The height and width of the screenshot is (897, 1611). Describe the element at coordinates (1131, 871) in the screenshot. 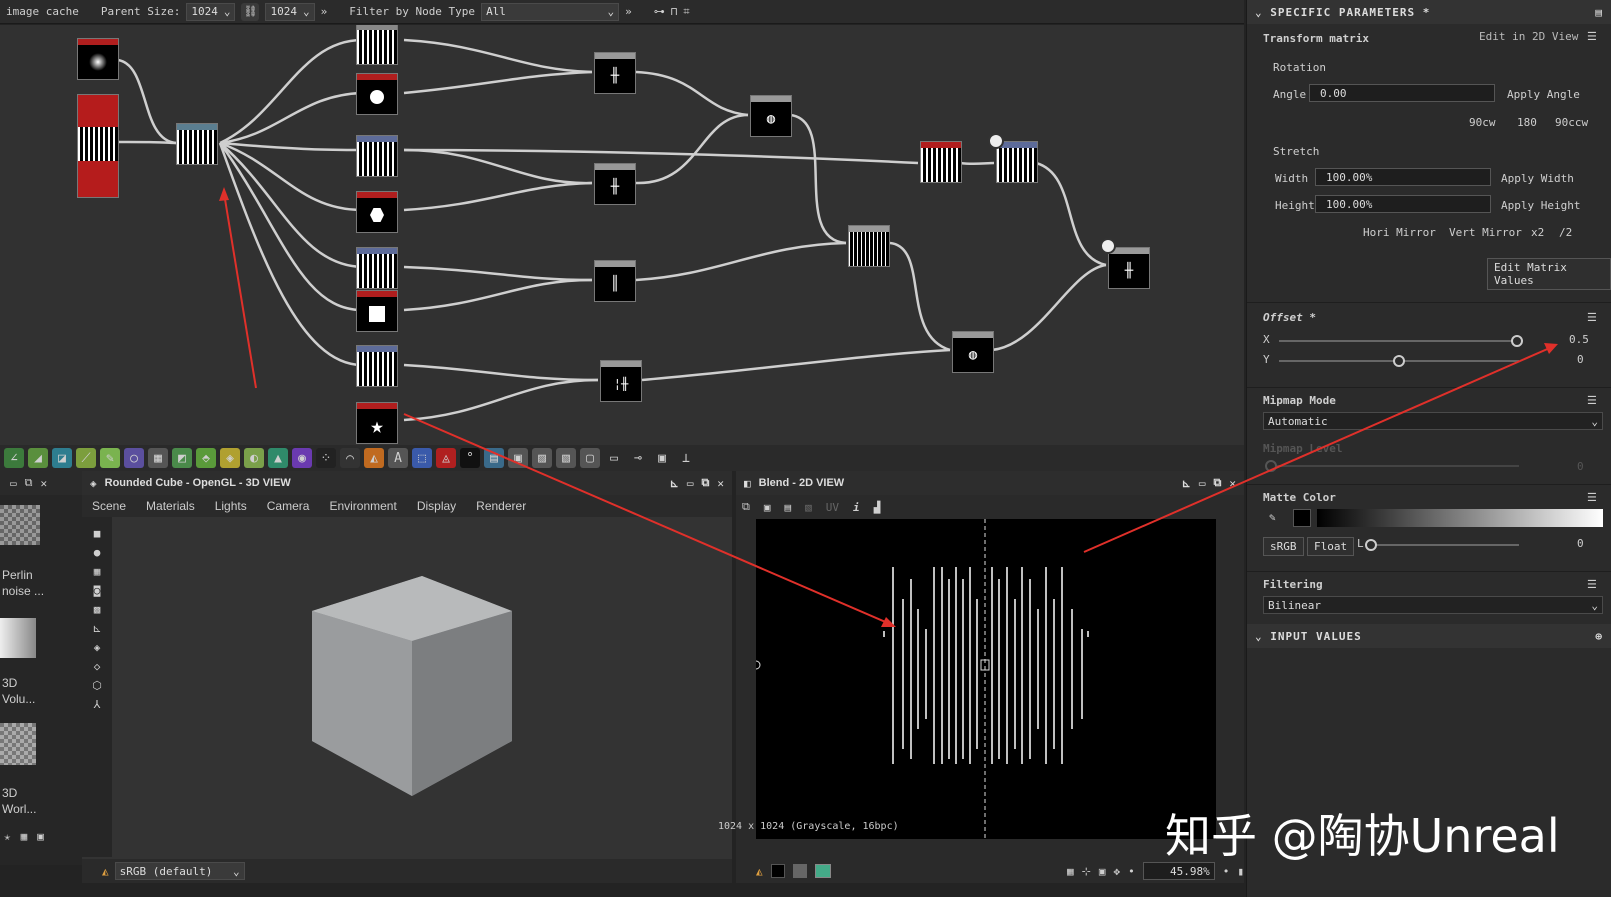

I see `zoom-out-icon: •` at that location.